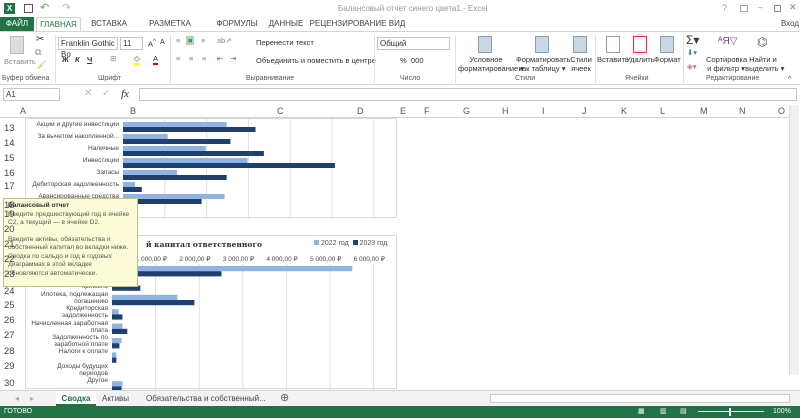 This screenshot has height=418, width=800. I want to click on merge-center-button: Объединить и поместить в центре, so click(316, 60).